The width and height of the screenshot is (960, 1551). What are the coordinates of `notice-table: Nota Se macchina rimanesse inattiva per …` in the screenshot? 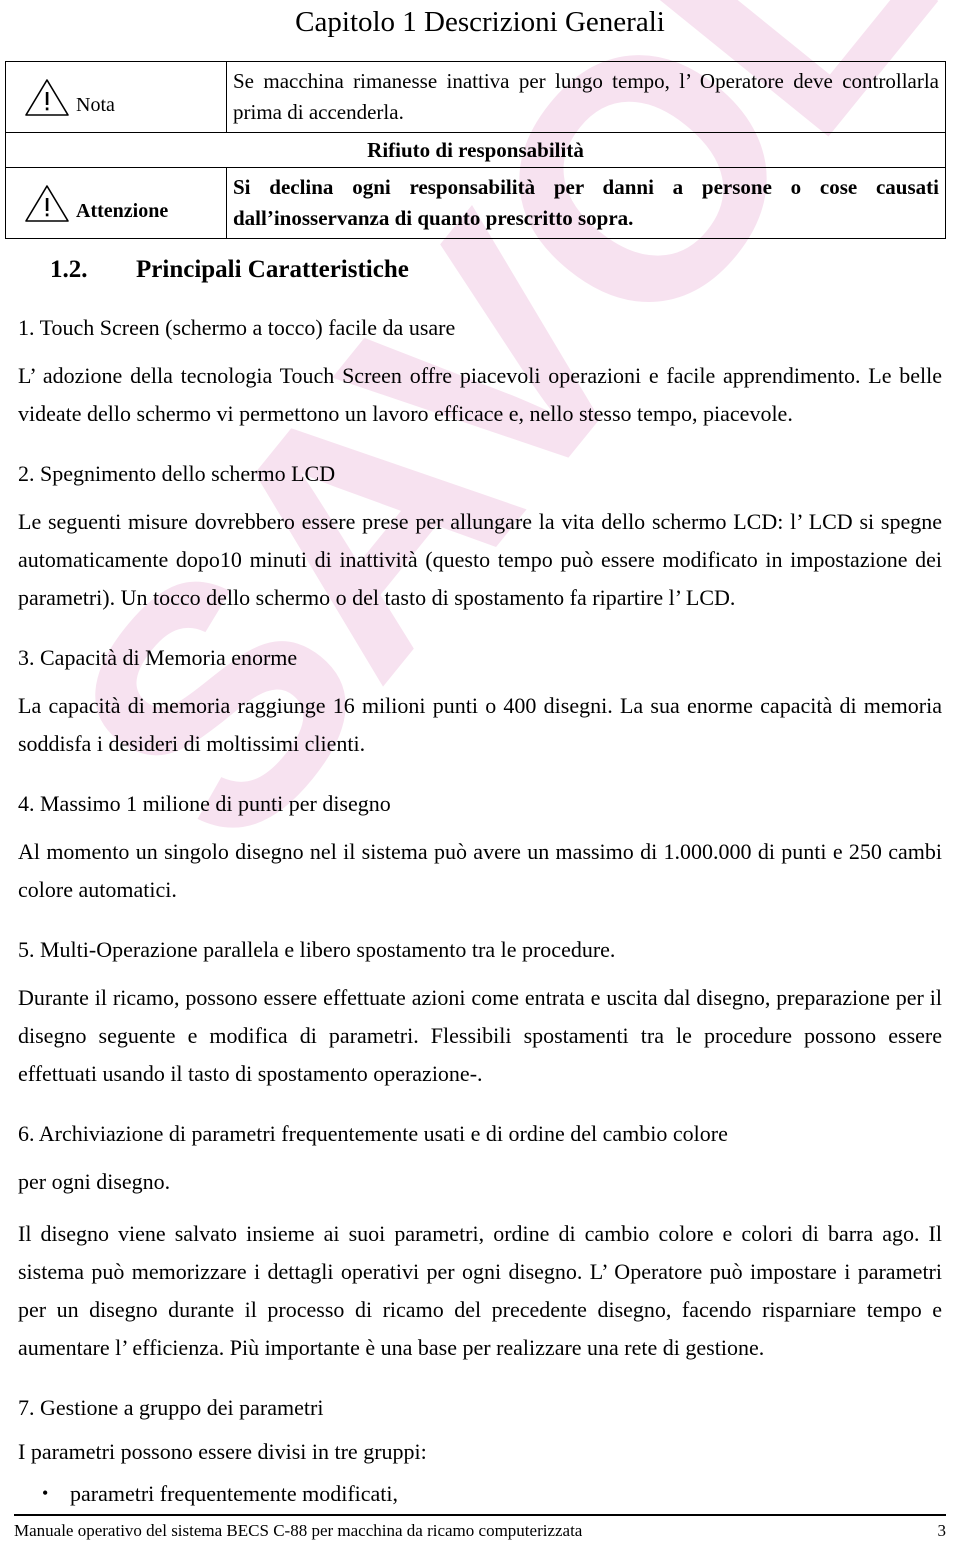 It's located at (475, 150).